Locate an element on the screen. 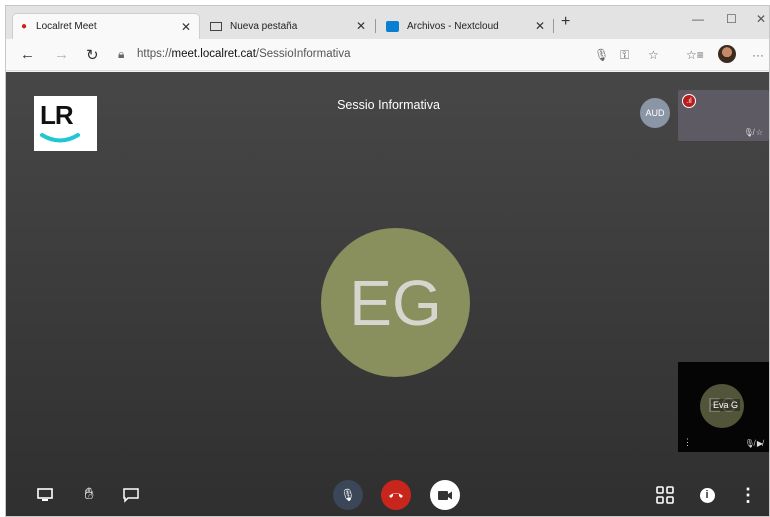 This screenshot has height=517, width=770. minimize-button: — is located at coordinates (698, 19).